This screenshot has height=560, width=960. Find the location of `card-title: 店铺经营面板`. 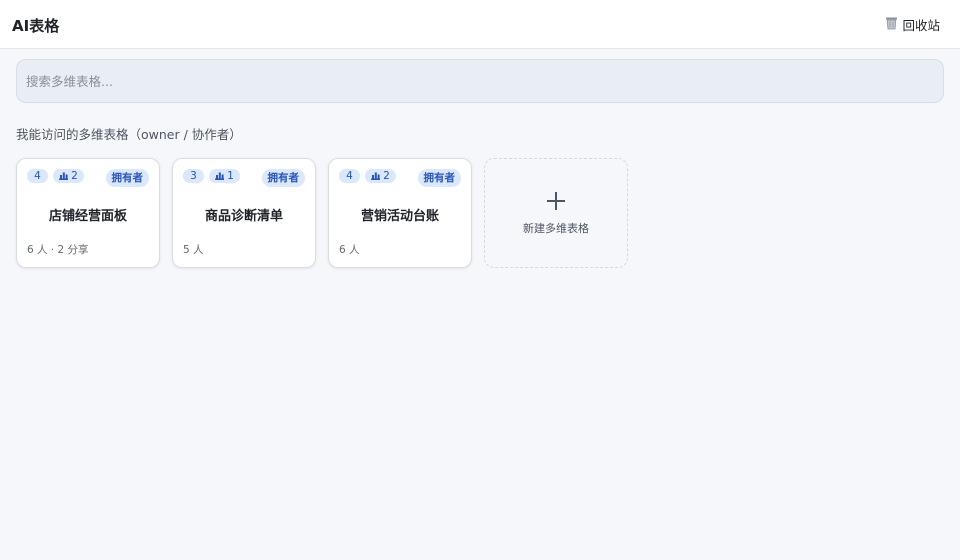

card-title: 店铺经营面板 is located at coordinates (87, 216).